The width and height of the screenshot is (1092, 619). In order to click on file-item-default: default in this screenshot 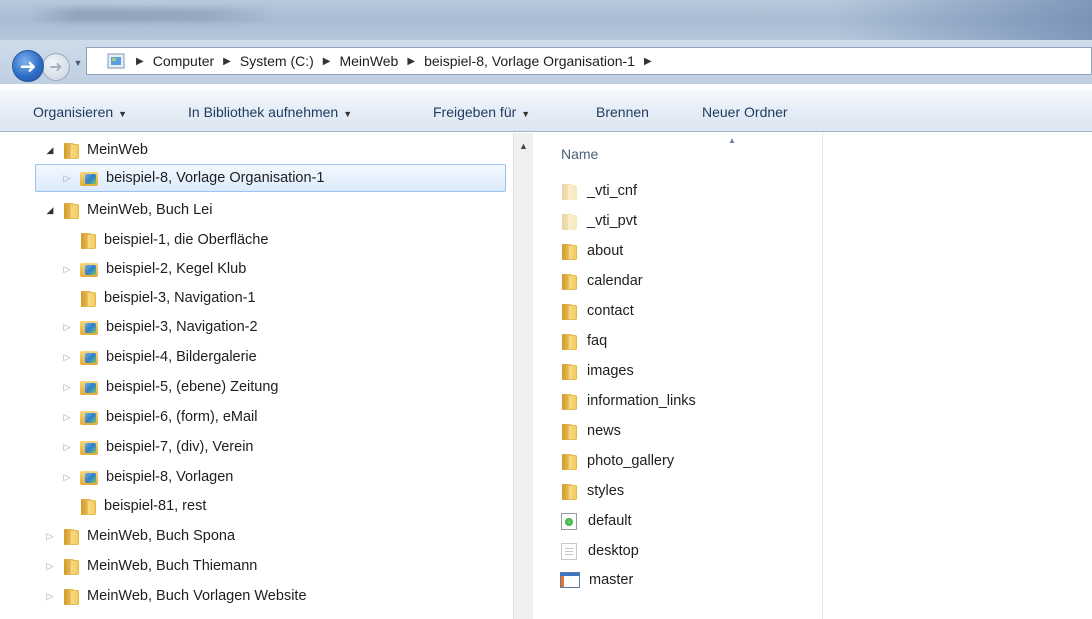, I will do `click(596, 521)`.